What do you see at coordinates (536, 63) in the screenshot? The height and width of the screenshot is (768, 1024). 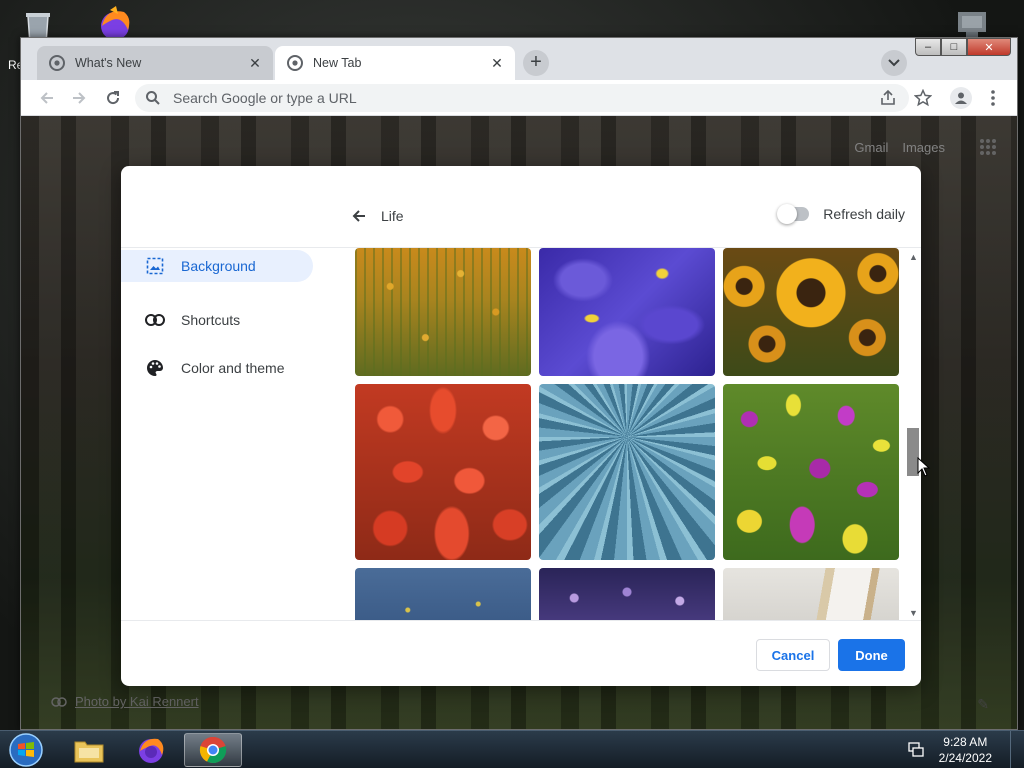 I see `new-tab-button: +` at bounding box center [536, 63].